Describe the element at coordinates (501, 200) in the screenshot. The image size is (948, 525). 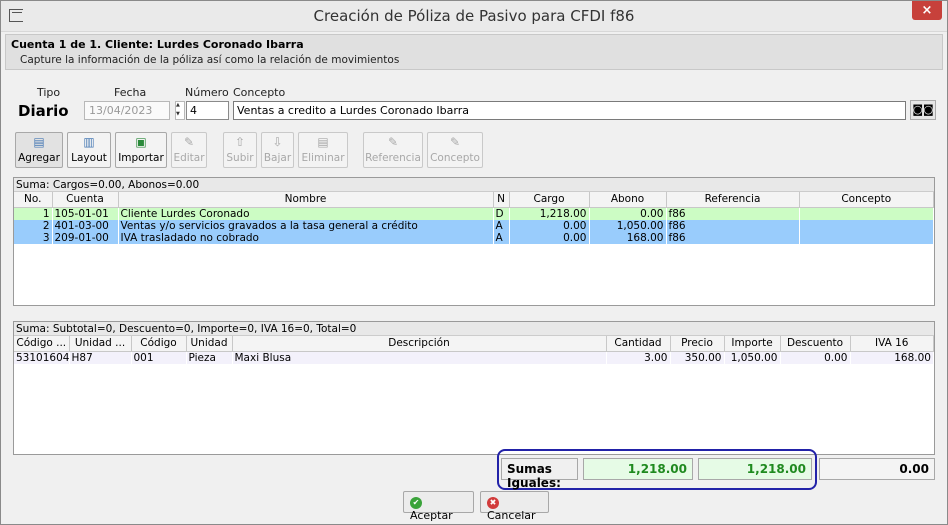
I see `column-header: N` at that location.